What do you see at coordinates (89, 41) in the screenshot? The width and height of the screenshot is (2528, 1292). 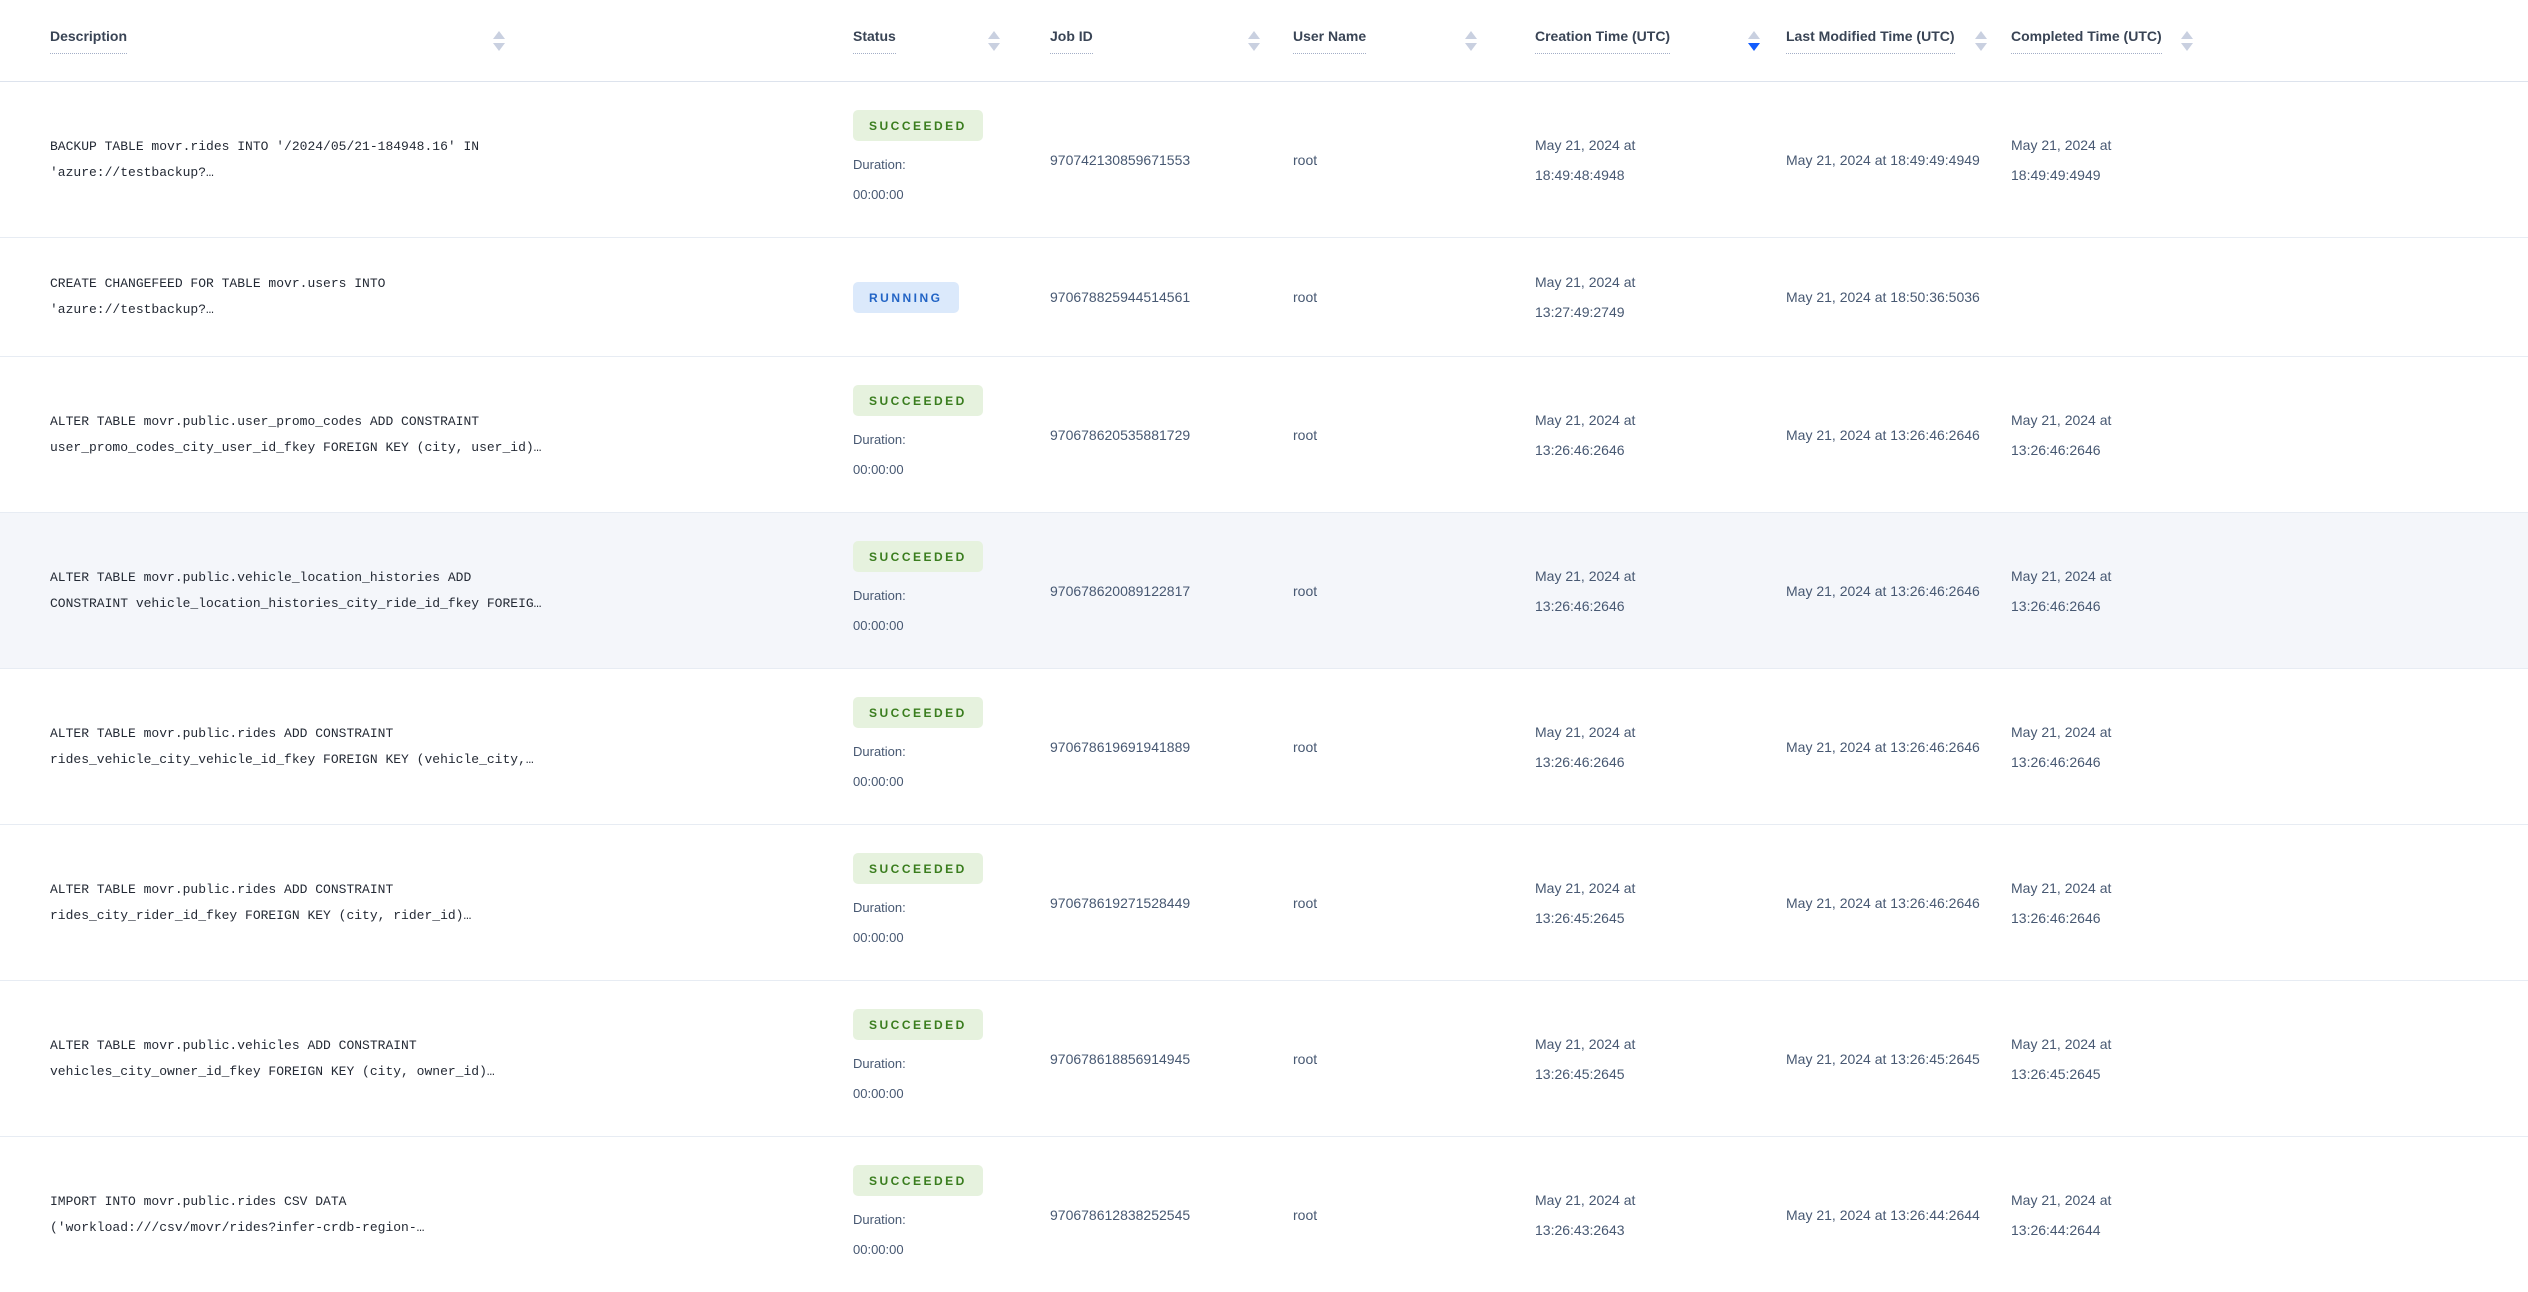 I see `column-label: Description` at bounding box center [89, 41].